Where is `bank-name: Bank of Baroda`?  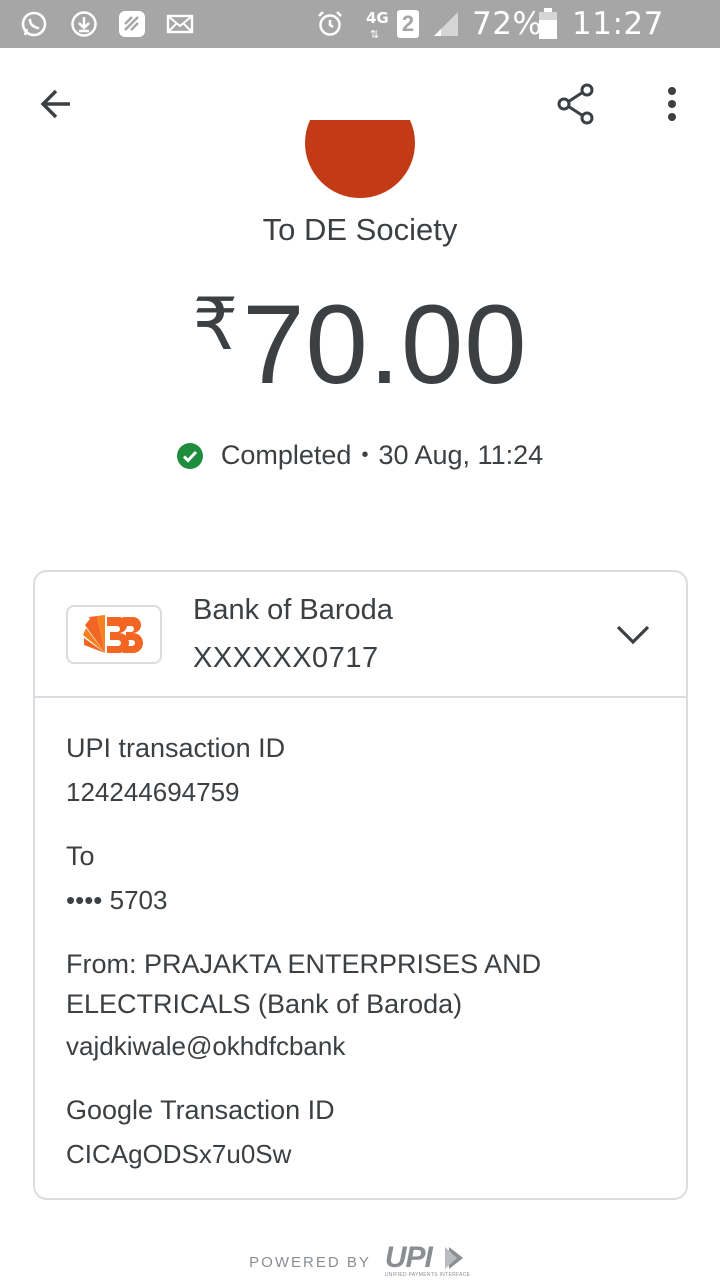 bank-name: Bank of Baroda is located at coordinates (293, 610).